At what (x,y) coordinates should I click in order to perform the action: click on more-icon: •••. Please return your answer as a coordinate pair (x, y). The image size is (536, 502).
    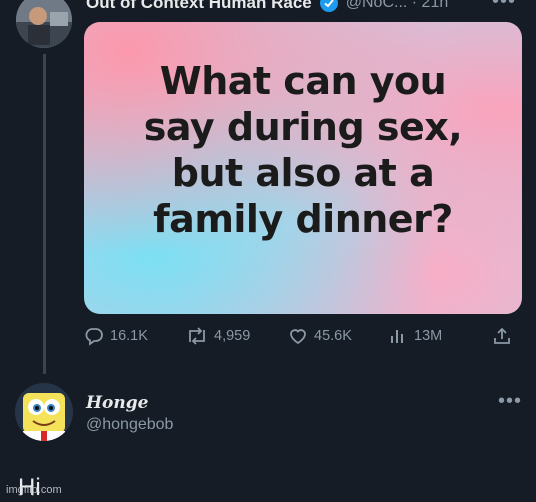
    Looking at the image, I should click on (504, 6).